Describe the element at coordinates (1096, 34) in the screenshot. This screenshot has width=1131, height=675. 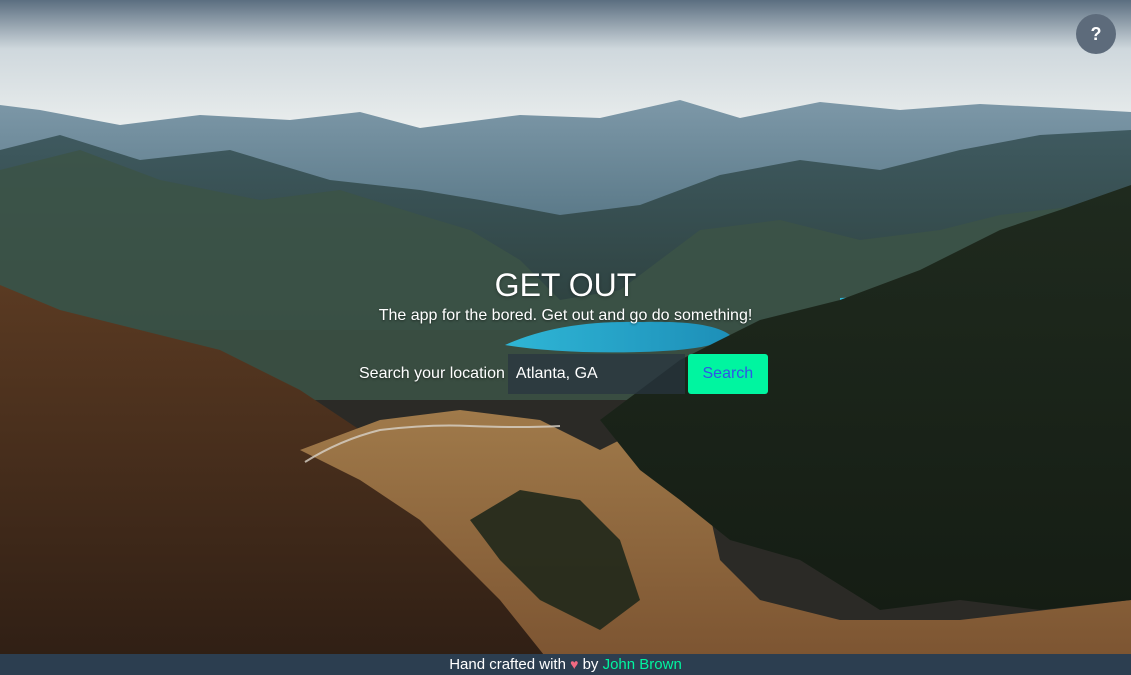
I see `help-button: ?` at that location.